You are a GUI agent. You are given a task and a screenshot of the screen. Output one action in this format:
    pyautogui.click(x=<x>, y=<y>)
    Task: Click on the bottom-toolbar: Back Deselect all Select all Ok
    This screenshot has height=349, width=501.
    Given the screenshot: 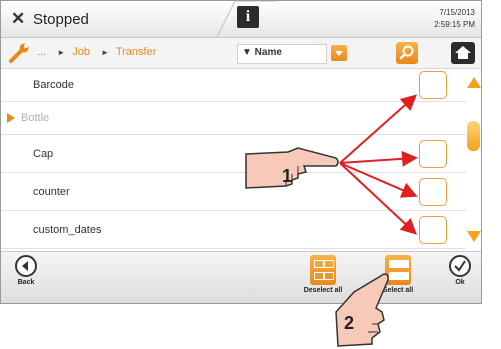 What is the action you would take?
    pyautogui.click(x=241, y=277)
    